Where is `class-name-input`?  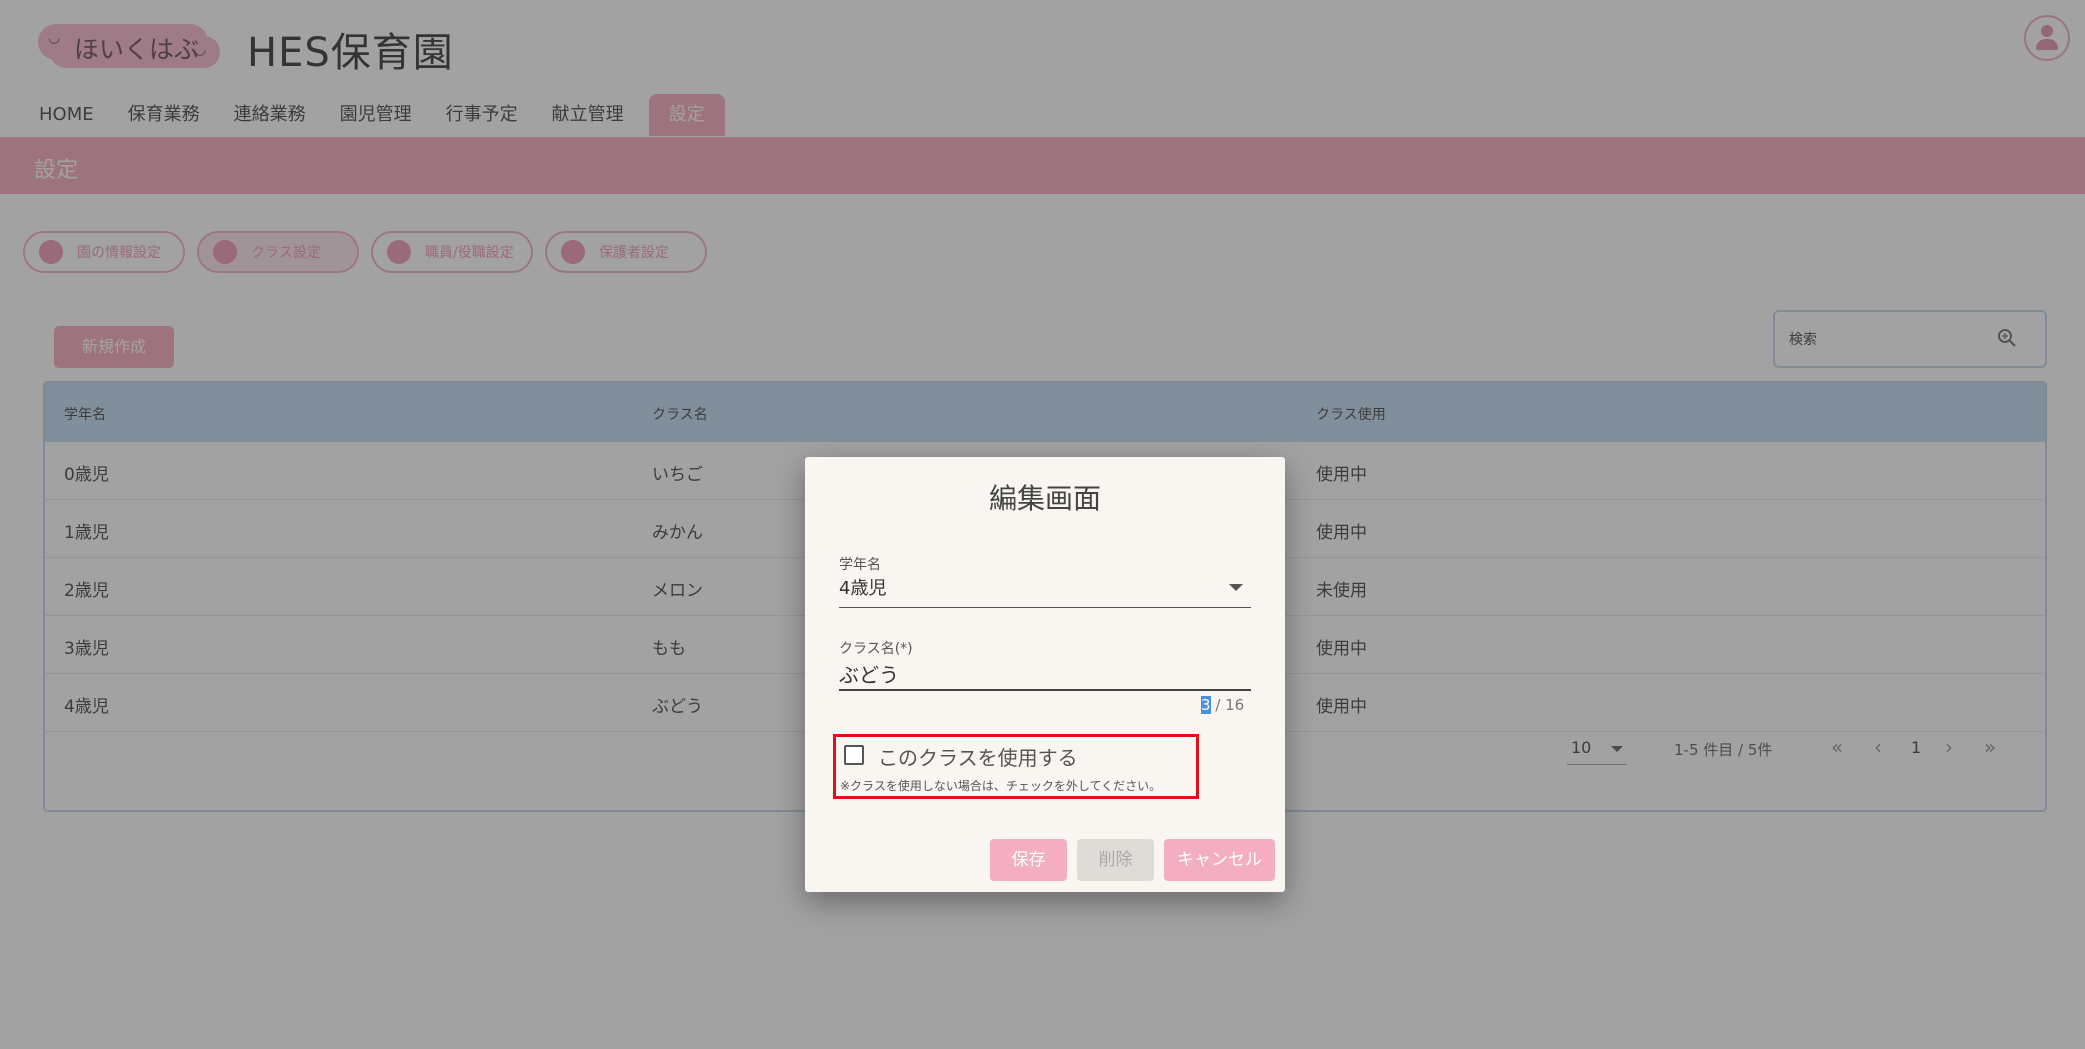 class-name-input is located at coordinates (1045, 674).